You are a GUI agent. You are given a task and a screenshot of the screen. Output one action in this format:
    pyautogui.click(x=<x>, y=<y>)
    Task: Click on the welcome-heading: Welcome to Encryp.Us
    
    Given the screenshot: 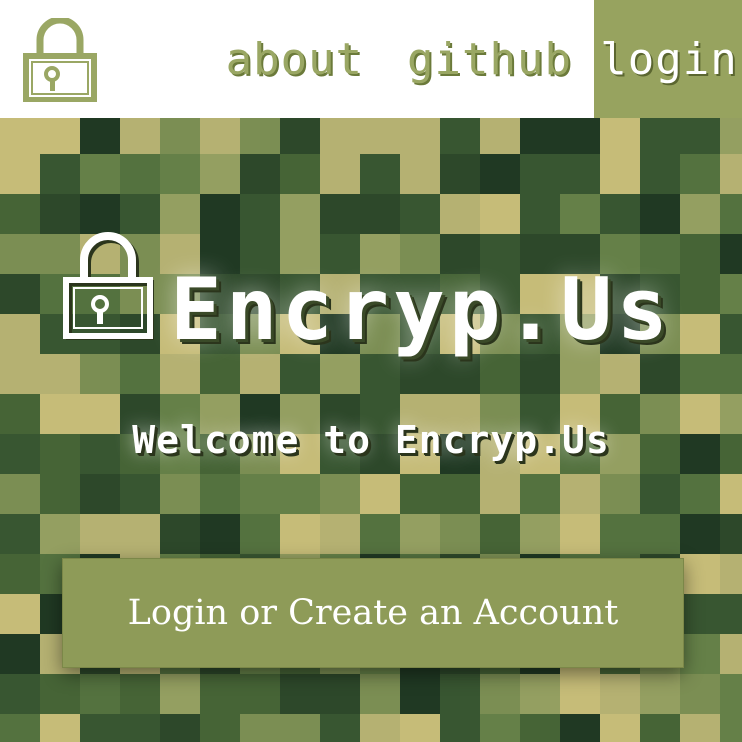 What is the action you would take?
    pyautogui.click(x=371, y=440)
    